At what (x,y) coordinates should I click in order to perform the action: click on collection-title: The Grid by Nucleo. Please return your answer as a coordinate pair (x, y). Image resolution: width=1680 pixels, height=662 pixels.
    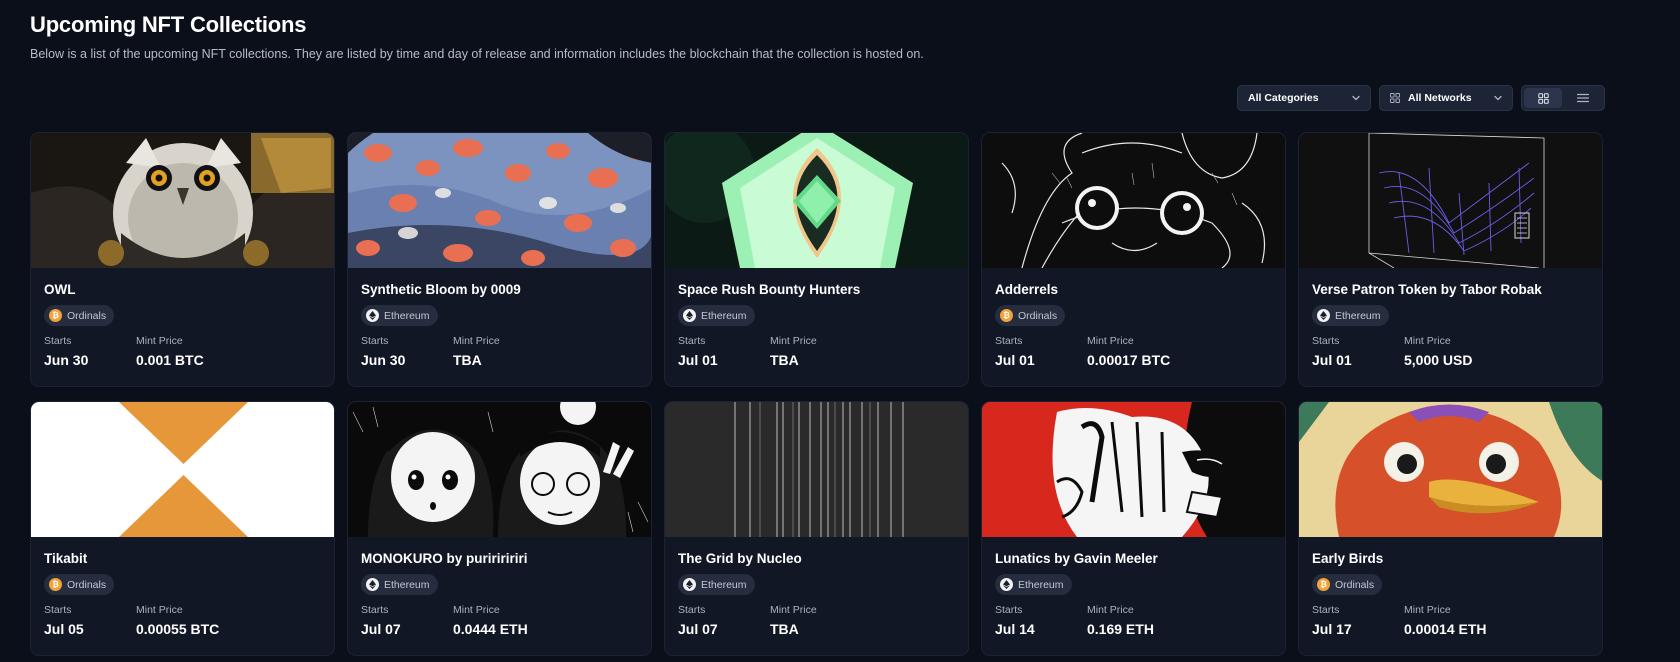
    Looking at the image, I should click on (740, 558).